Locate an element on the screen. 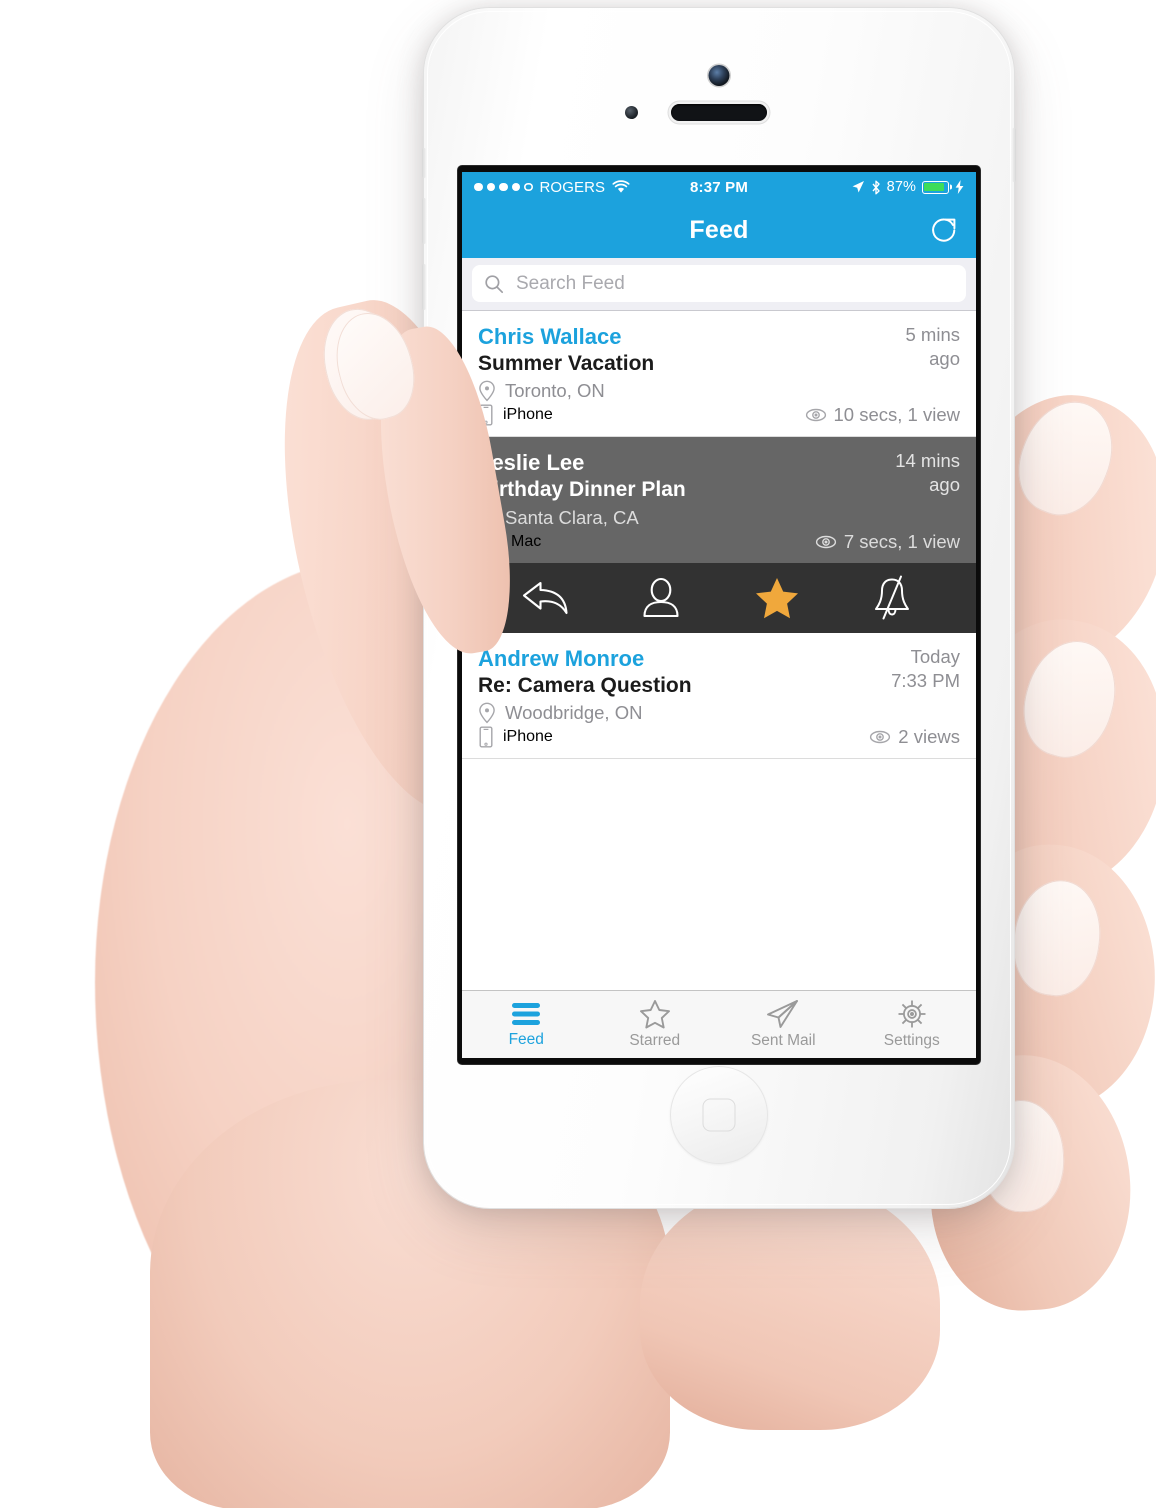 The height and width of the screenshot is (1508, 1156). feed-item-partial is located at coordinates (719, 772).